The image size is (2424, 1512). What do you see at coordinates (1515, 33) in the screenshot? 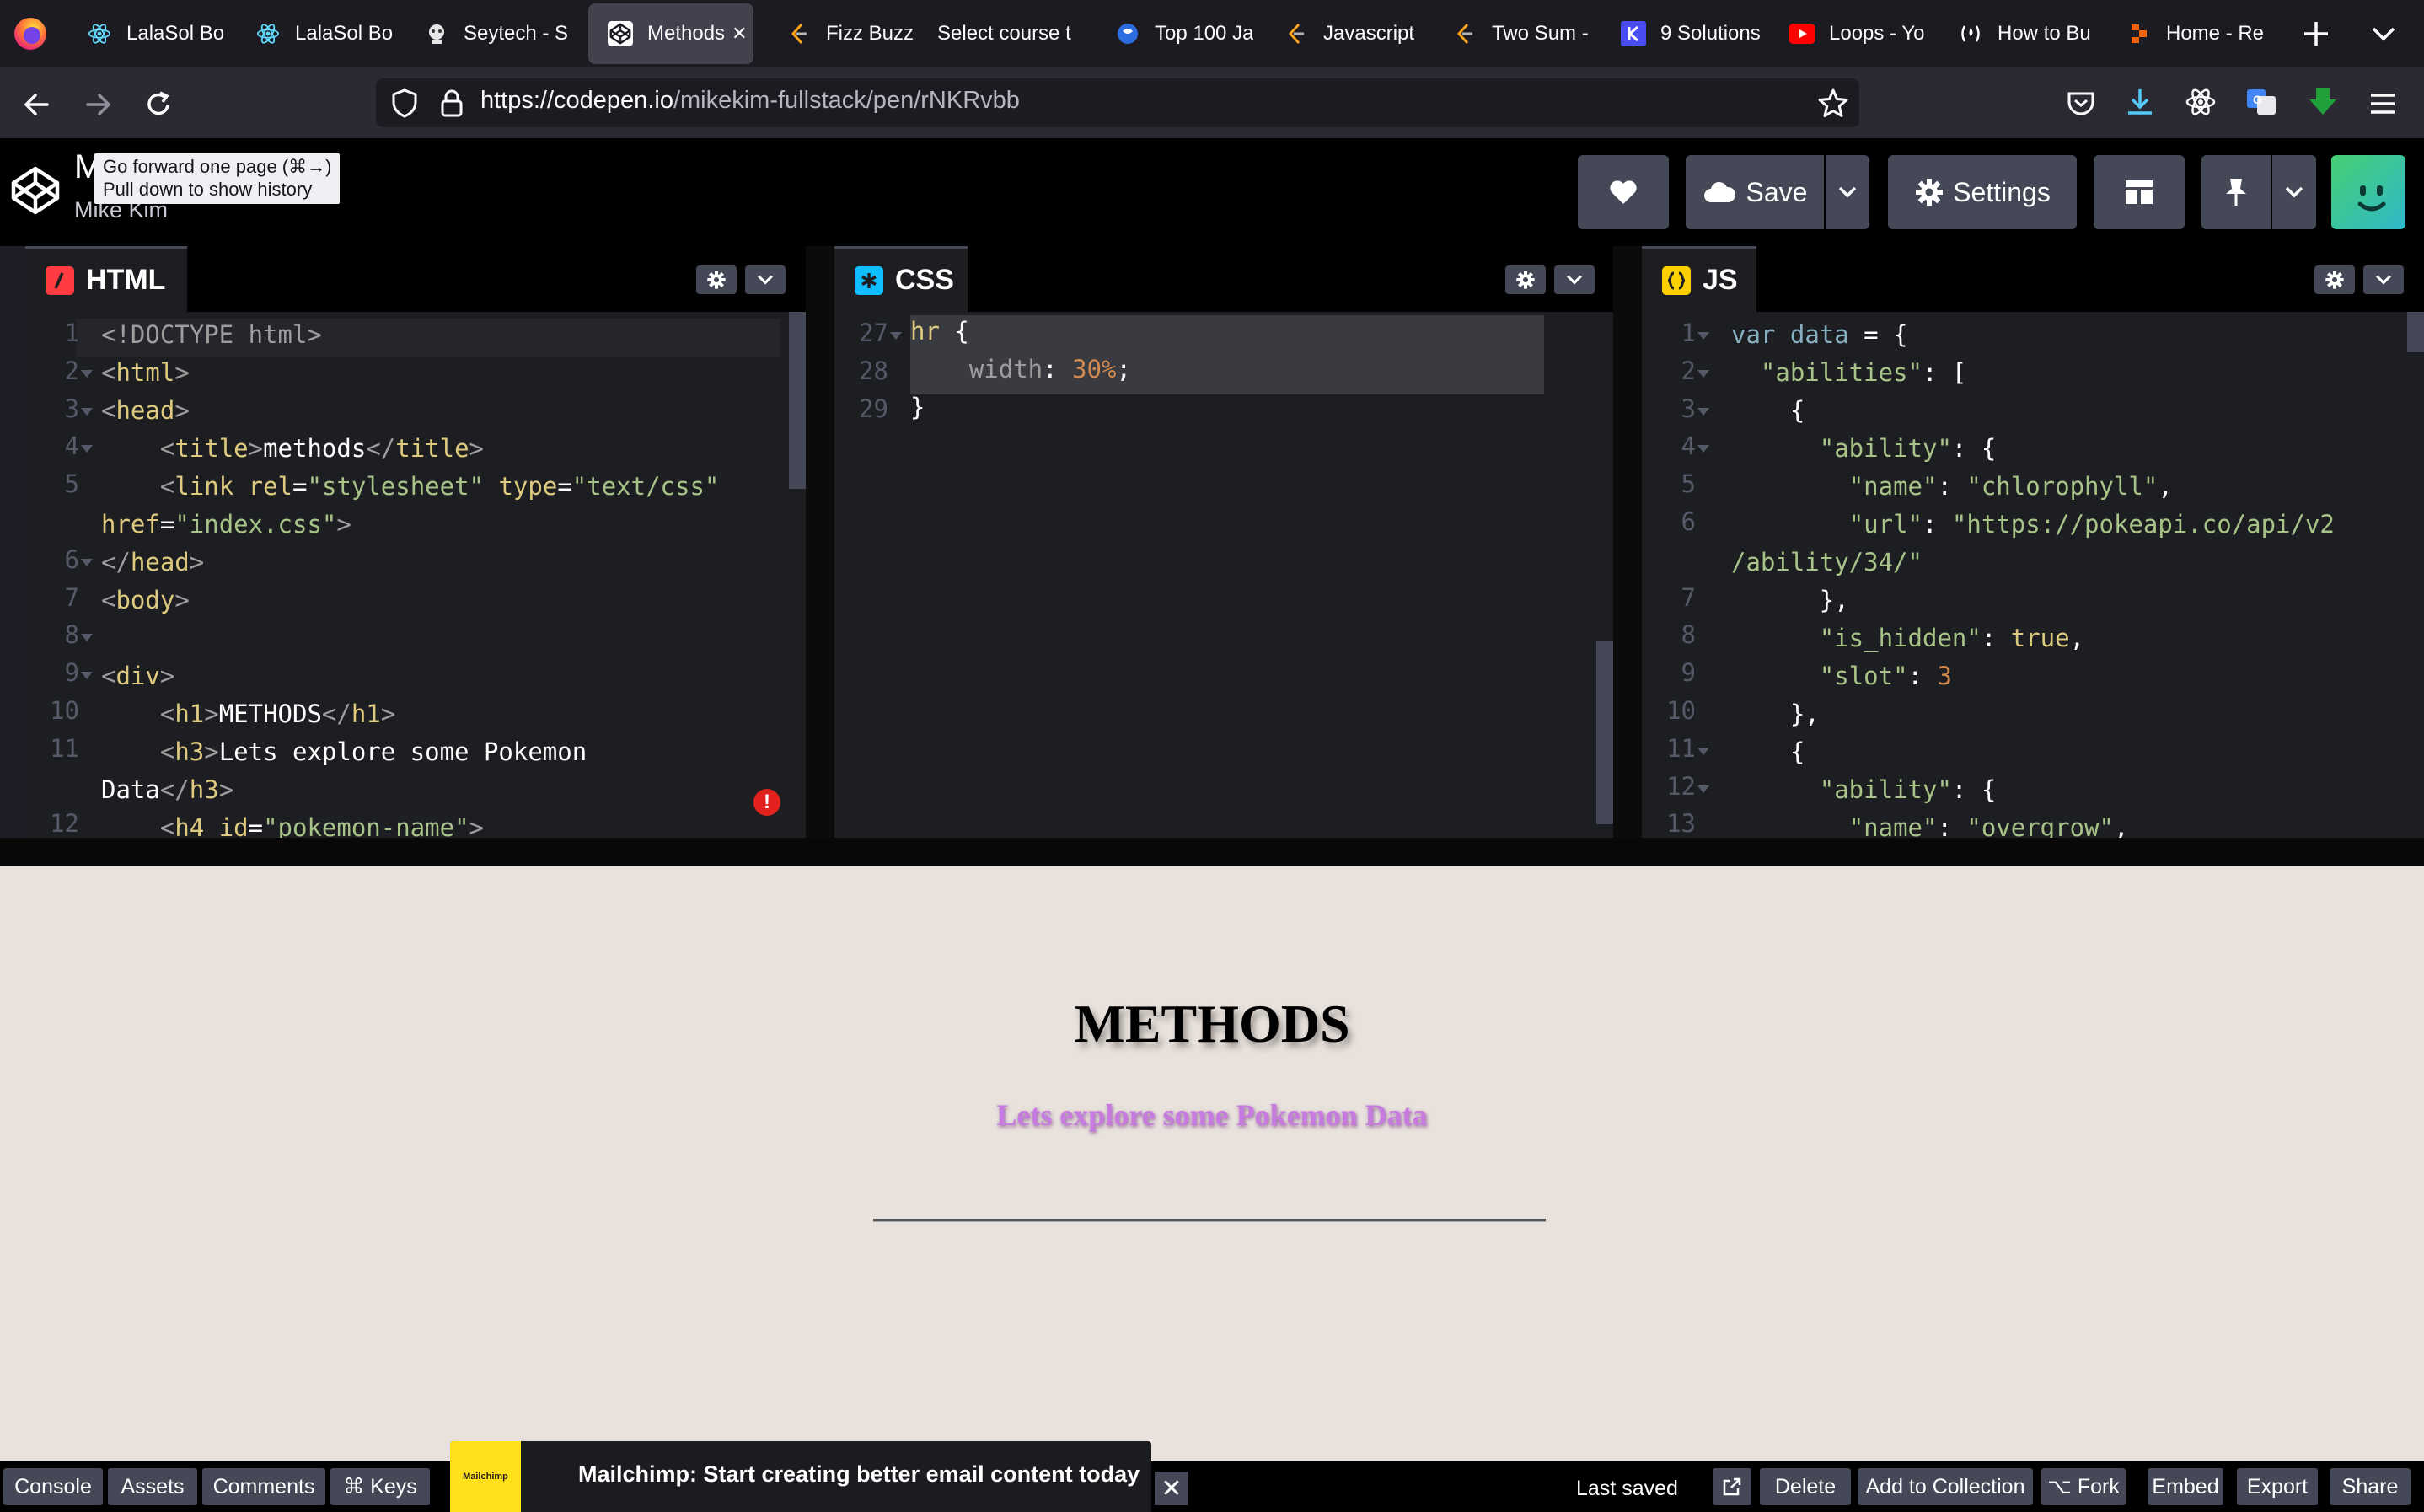
I see `browser-tab: Two Sum -` at bounding box center [1515, 33].